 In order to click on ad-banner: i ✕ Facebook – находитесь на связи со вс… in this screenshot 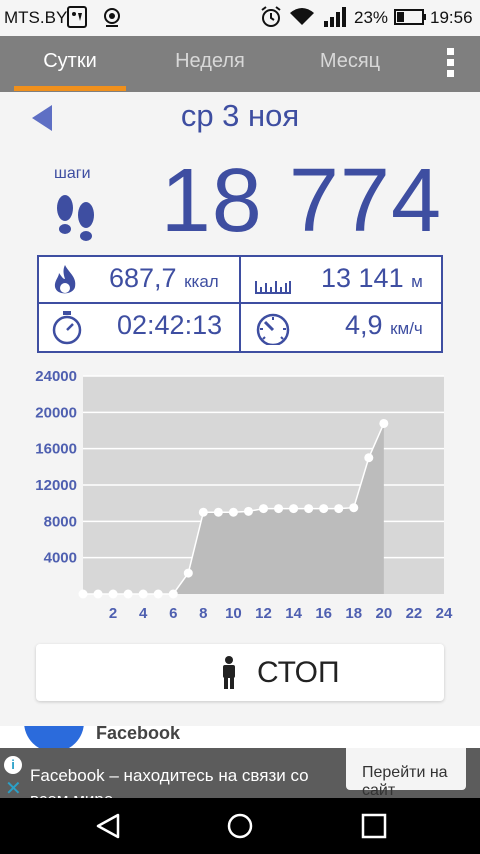, I will do `click(240, 773)`.